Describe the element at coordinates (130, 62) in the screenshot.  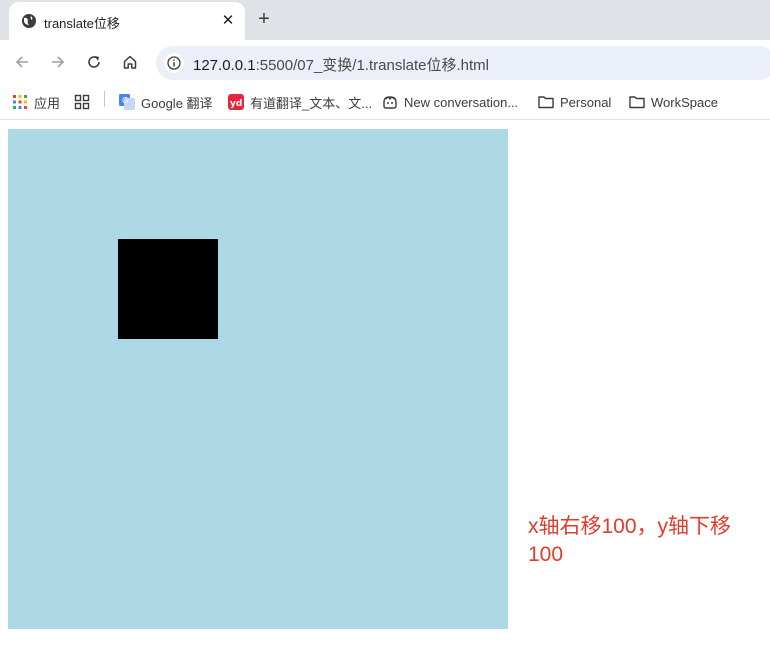
I see `home-icon` at that location.